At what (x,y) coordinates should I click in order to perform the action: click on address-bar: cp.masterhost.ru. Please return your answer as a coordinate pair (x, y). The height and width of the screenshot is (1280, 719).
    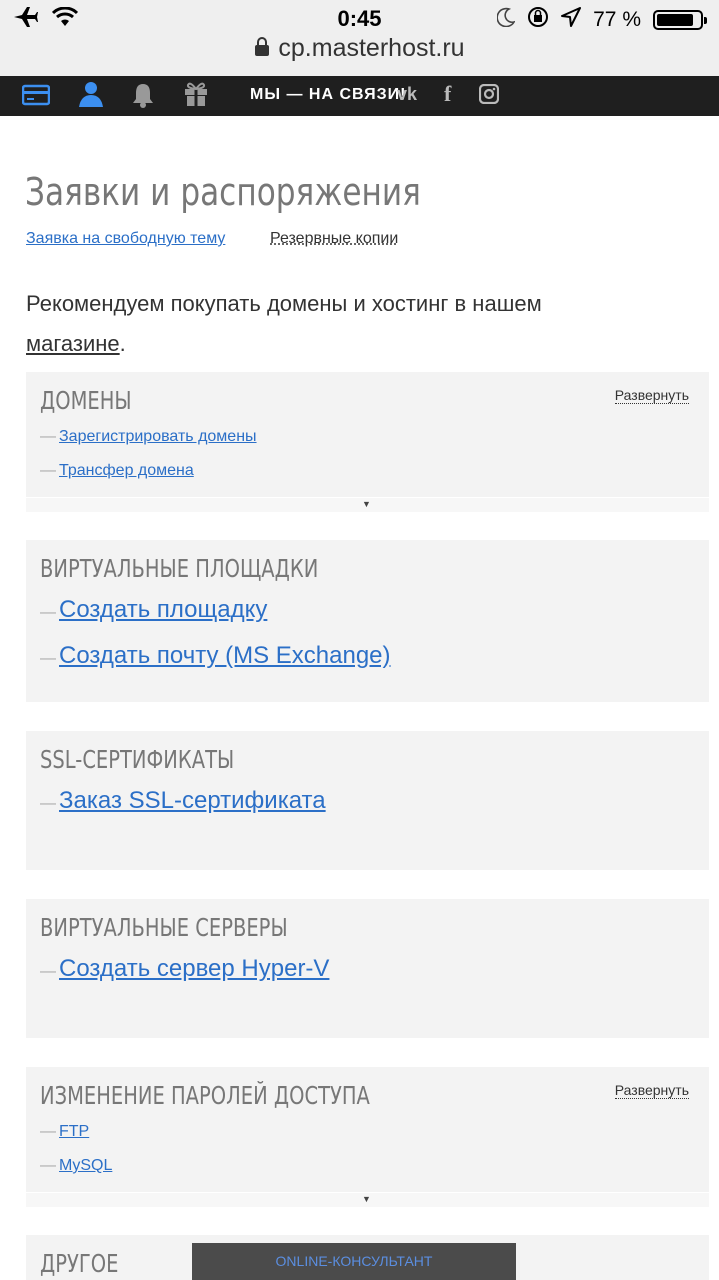
    Looking at the image, I should click on (359, 49).